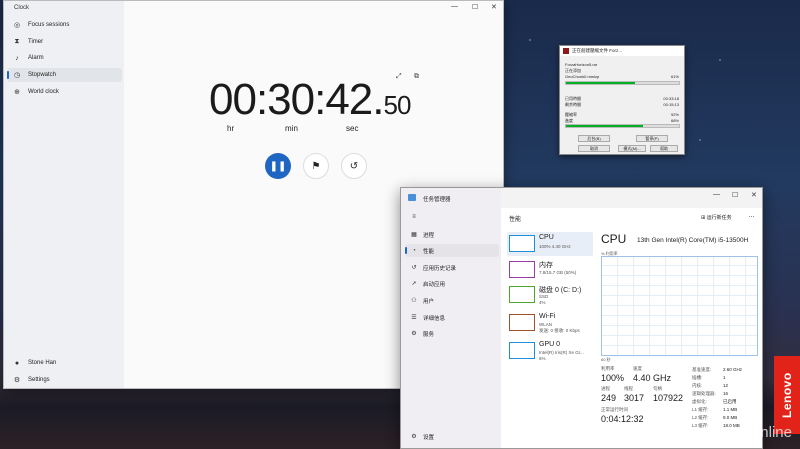  I want to click on nav-label: 详细信息, so click(434, 318).